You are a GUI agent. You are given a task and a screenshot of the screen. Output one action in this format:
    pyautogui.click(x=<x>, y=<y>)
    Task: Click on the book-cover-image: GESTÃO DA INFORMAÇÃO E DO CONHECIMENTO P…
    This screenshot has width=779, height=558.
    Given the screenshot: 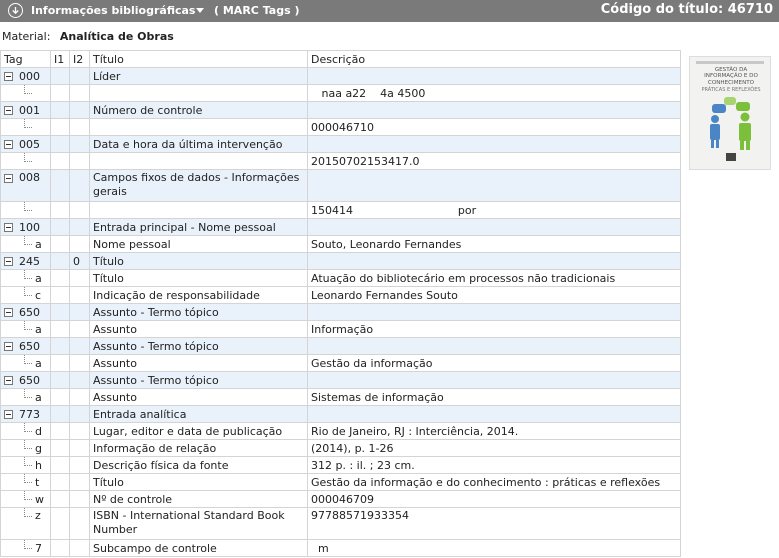 What is the action you would take?
    pyautogui.click(x=730, y=113)
    